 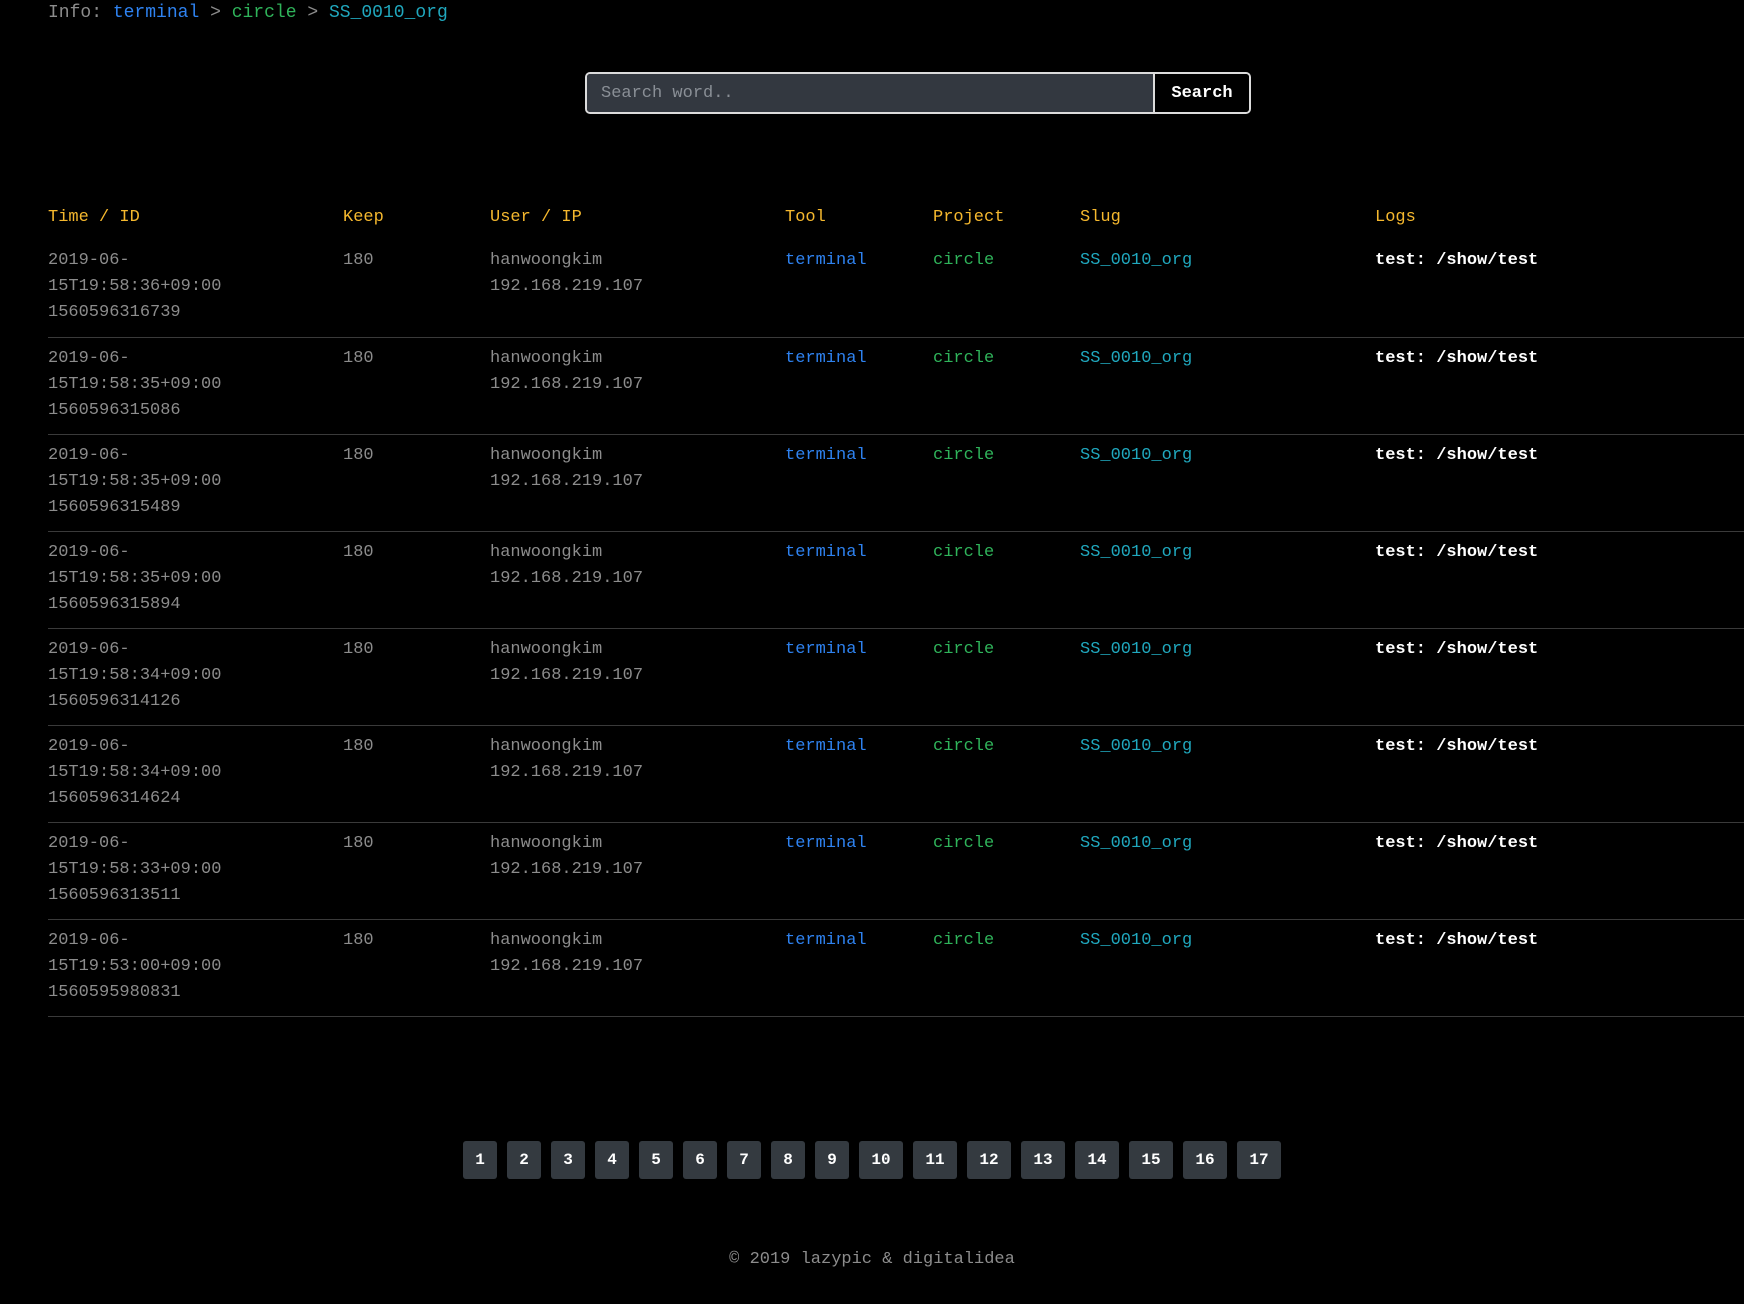 What do you see at coordinates (805, 217) in the screenshot?
I see `header-tool: Tool` at bounding box center [805, 217].